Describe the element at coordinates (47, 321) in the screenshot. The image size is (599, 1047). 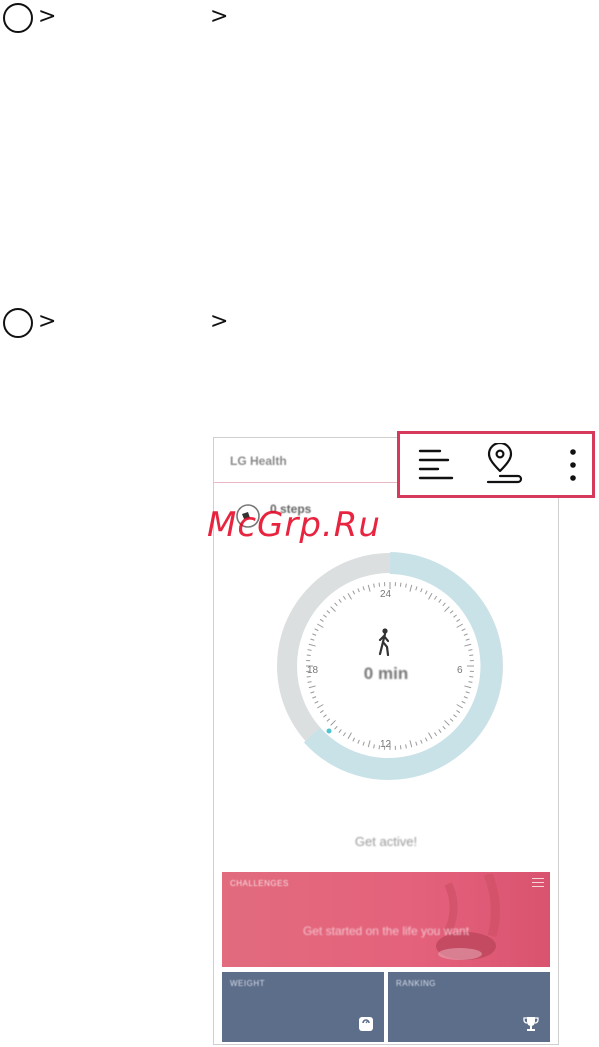
I see `step-2-chevron-1: >` at that location.